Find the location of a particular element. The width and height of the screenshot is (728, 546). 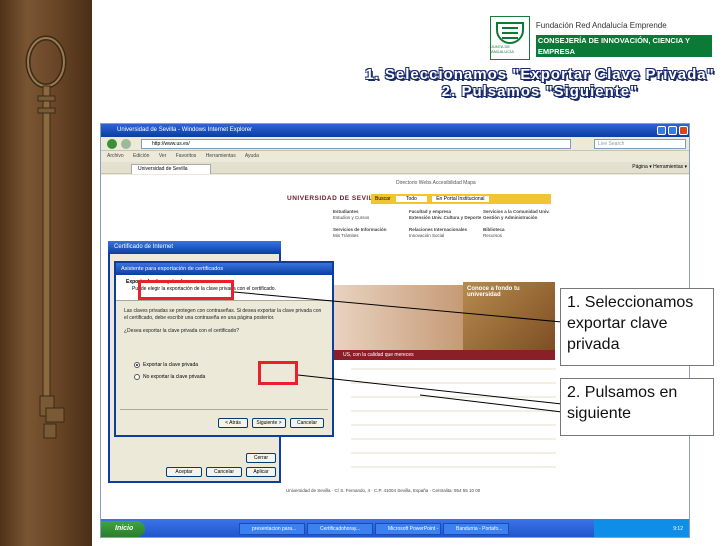

callout-step2: 2. Pulsamos en siguiente is located at coordinates (637, 407).